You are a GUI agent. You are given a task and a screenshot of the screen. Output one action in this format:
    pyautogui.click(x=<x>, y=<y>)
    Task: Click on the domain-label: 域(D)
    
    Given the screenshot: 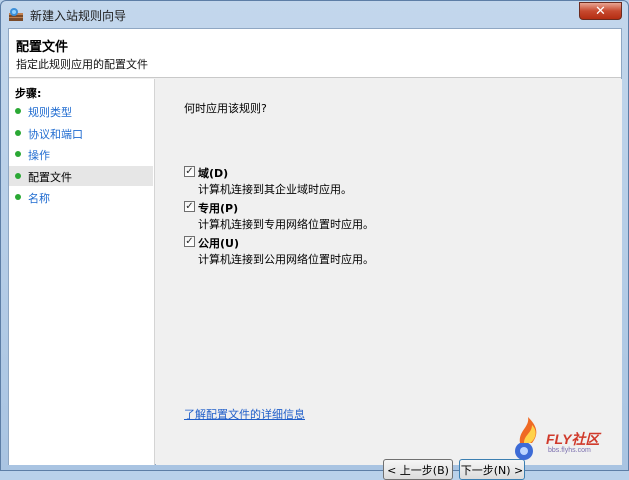 What is the action you would take?
    pyautogui.click(x=213, y=173)
    